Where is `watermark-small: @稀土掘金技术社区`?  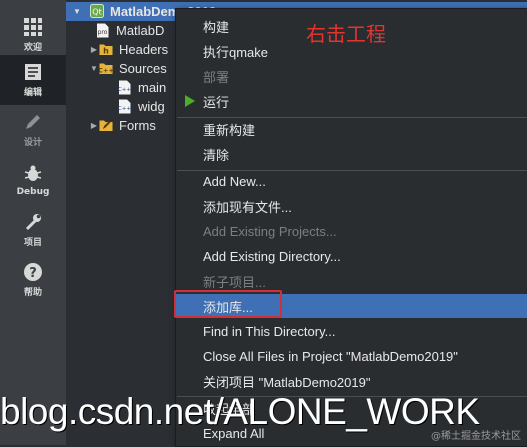 watermark-small: @稀土掘金技术社区 is located at coordinates (476, 436).